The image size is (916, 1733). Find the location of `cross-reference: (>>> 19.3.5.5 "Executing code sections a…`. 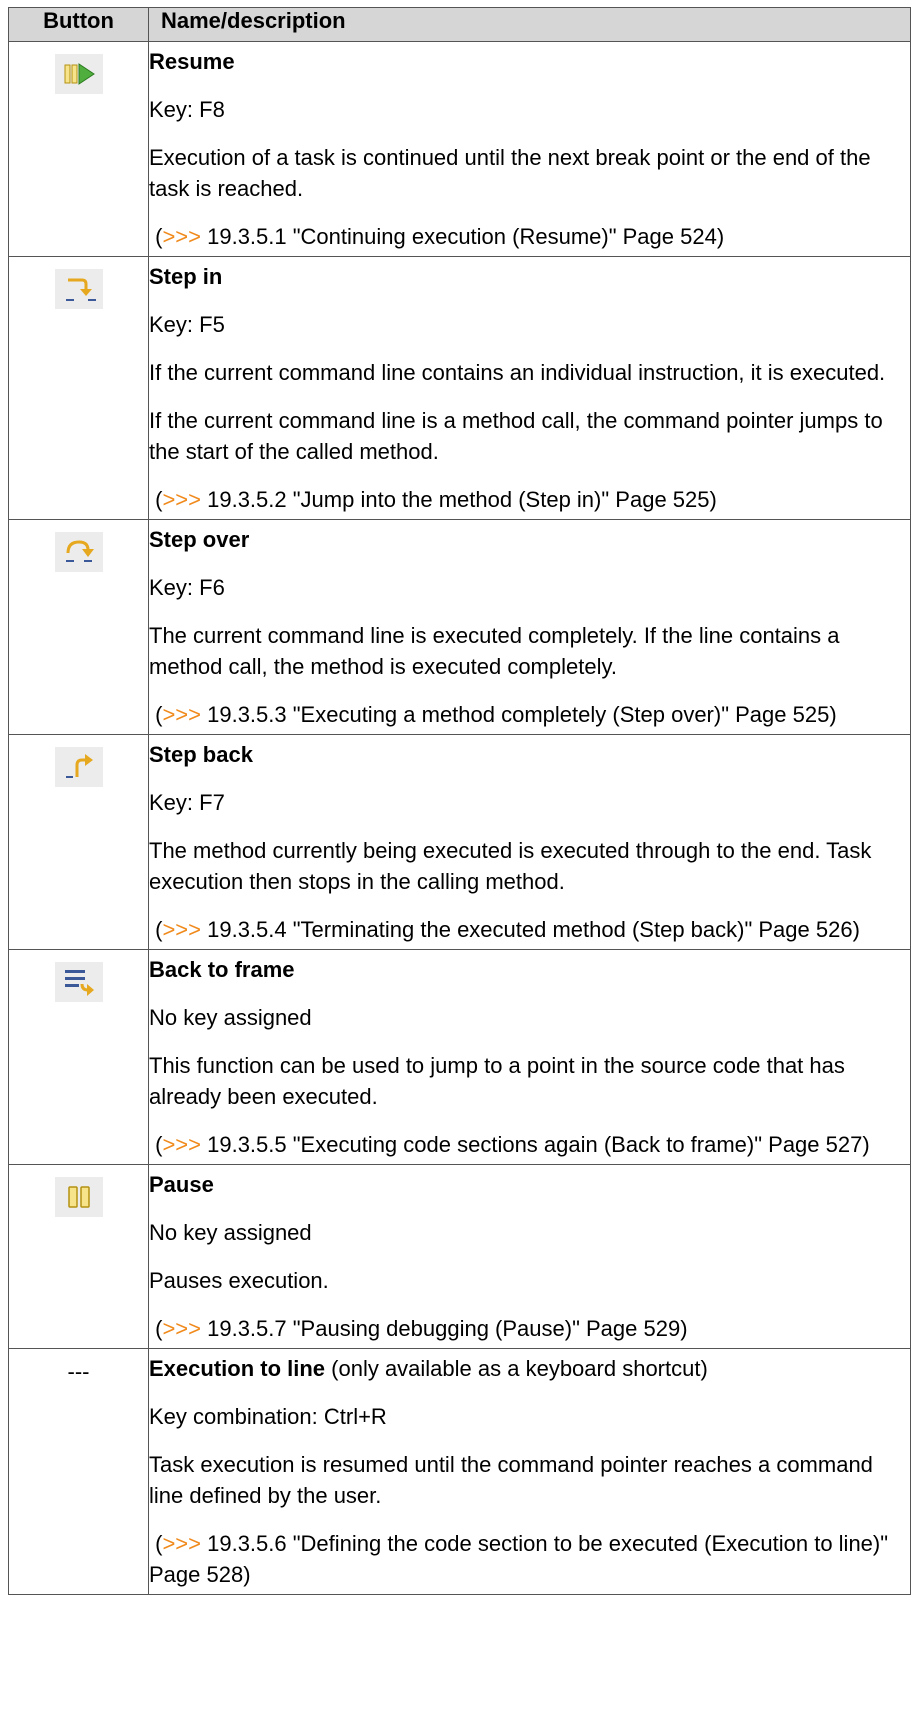

cross-reference: (>>> 19.3.5.5 "Executing code sections a… is located at coordinates (509, 1144).